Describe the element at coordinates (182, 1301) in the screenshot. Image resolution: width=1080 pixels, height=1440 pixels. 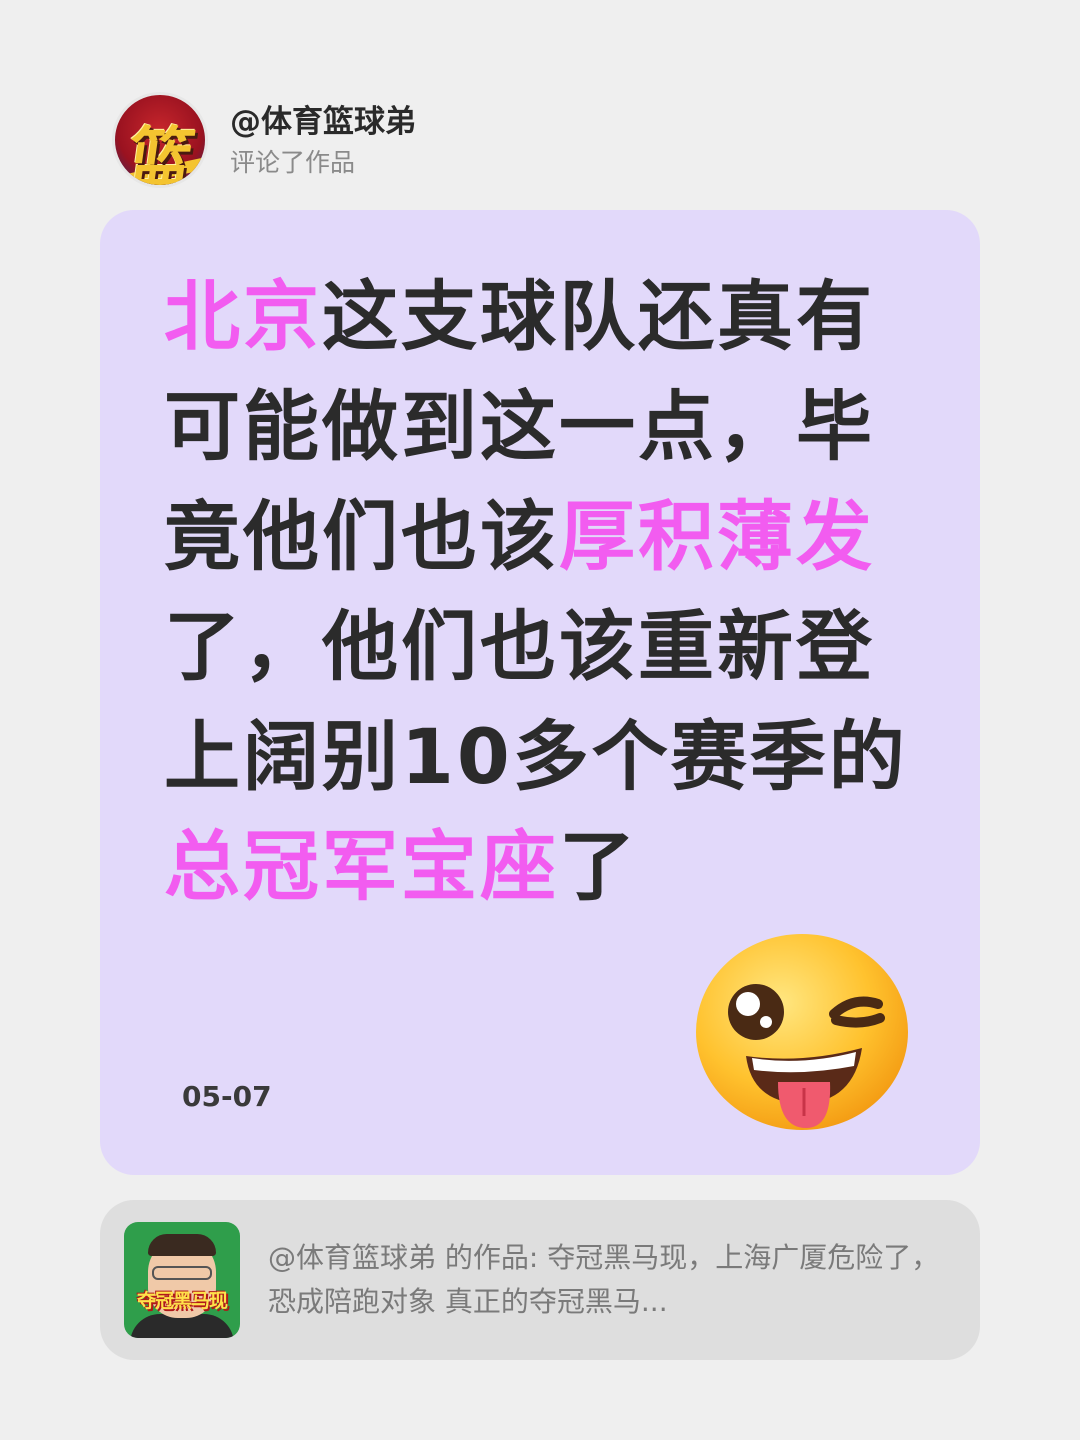
I see `thumbnail-caption: 夺冠黑马现` at that location.